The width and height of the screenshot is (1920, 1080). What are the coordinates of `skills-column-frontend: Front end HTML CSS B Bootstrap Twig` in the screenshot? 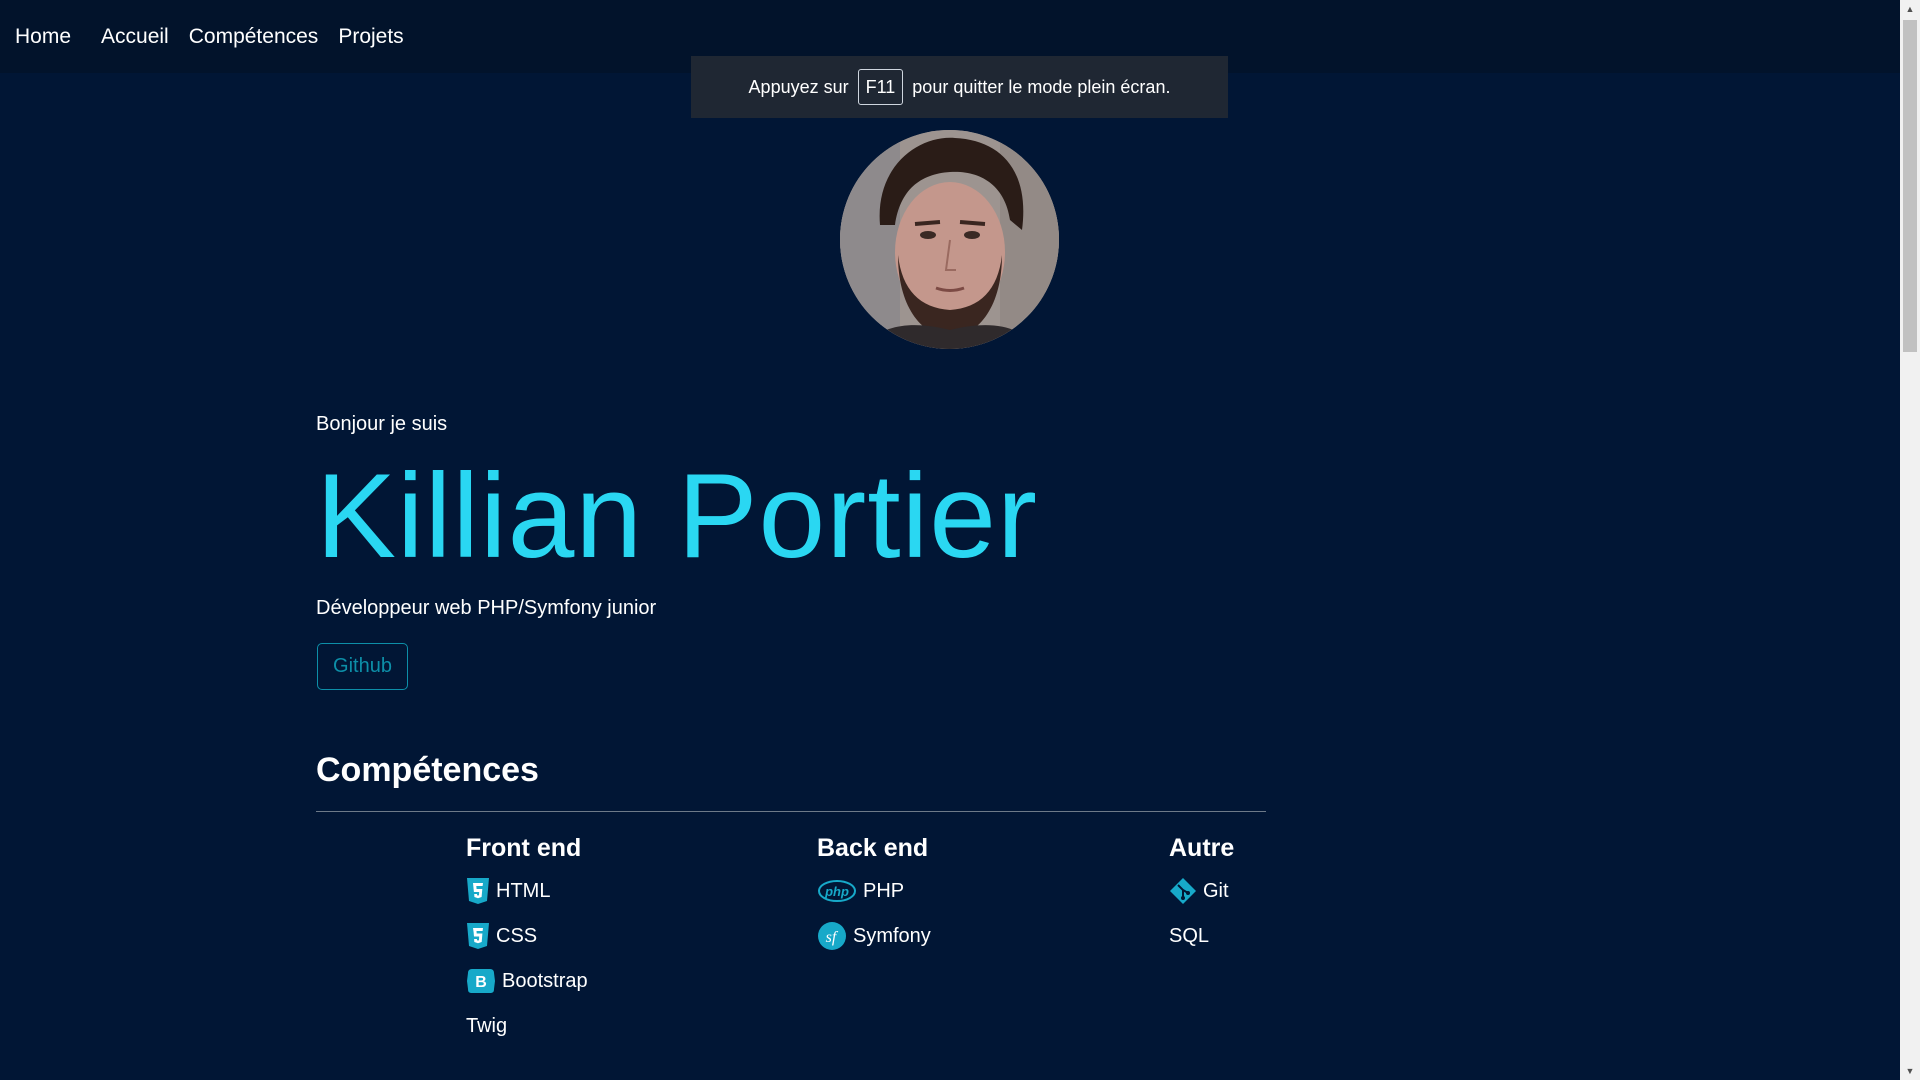 It's located at (527, 944).